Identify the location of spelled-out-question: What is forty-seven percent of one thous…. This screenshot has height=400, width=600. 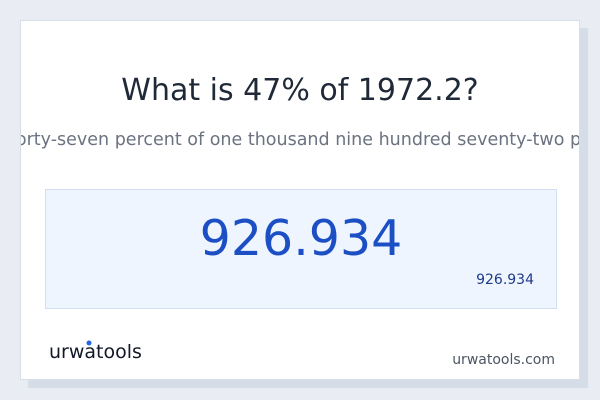
(300, 140).